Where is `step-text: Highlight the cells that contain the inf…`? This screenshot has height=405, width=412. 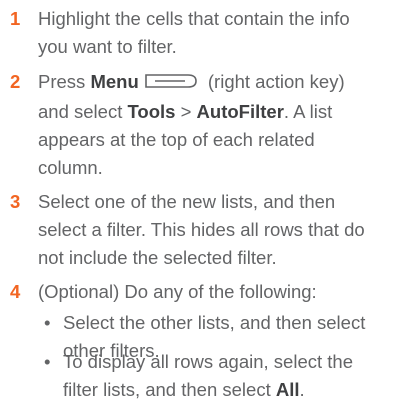
step-text: Highlight the cells that contain the inf… is located at coordinates (223, 33).